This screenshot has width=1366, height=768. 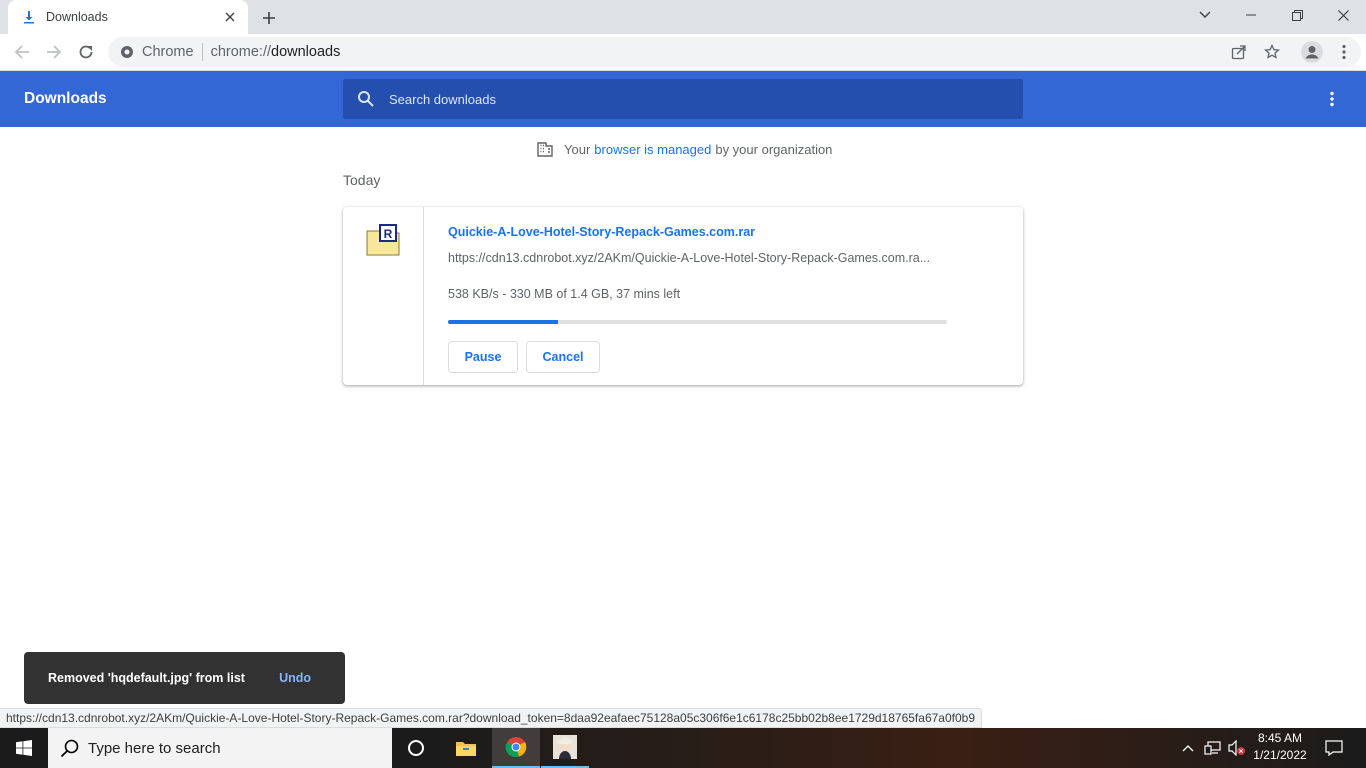 What do you see at coordinates (563, 357) in the screenshot?
I see `cancel-button: Cancel` at bounding box center [563, 357].